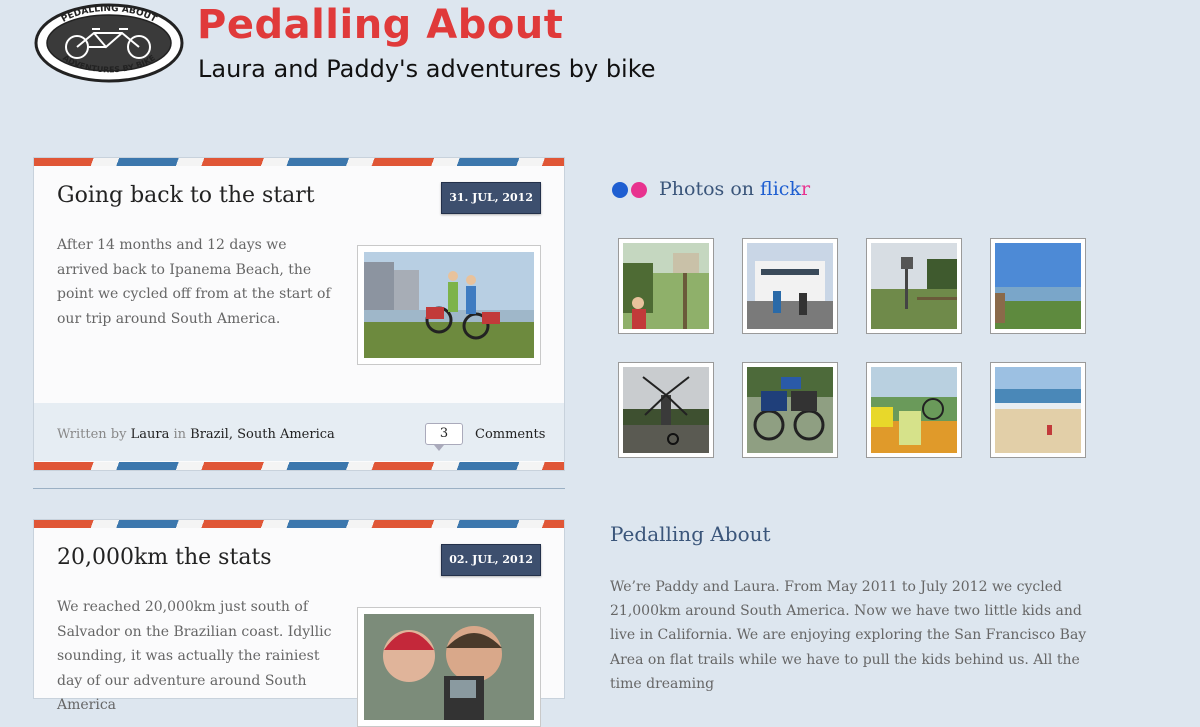 This screenshot has height=727, width=1200. I want to click on flickr-photo-loaded-bike, so click(790, 410).